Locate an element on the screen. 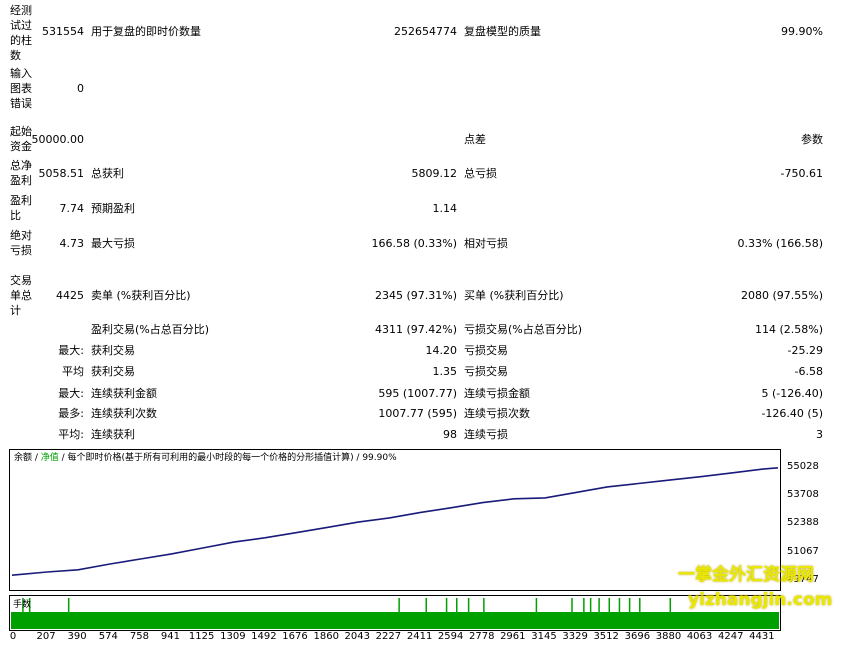 Image resolution: width=848 pixels, height=646 pixels. maximal-consec-loss-value: -126.40 (5) is located at coordinates (792, 413).